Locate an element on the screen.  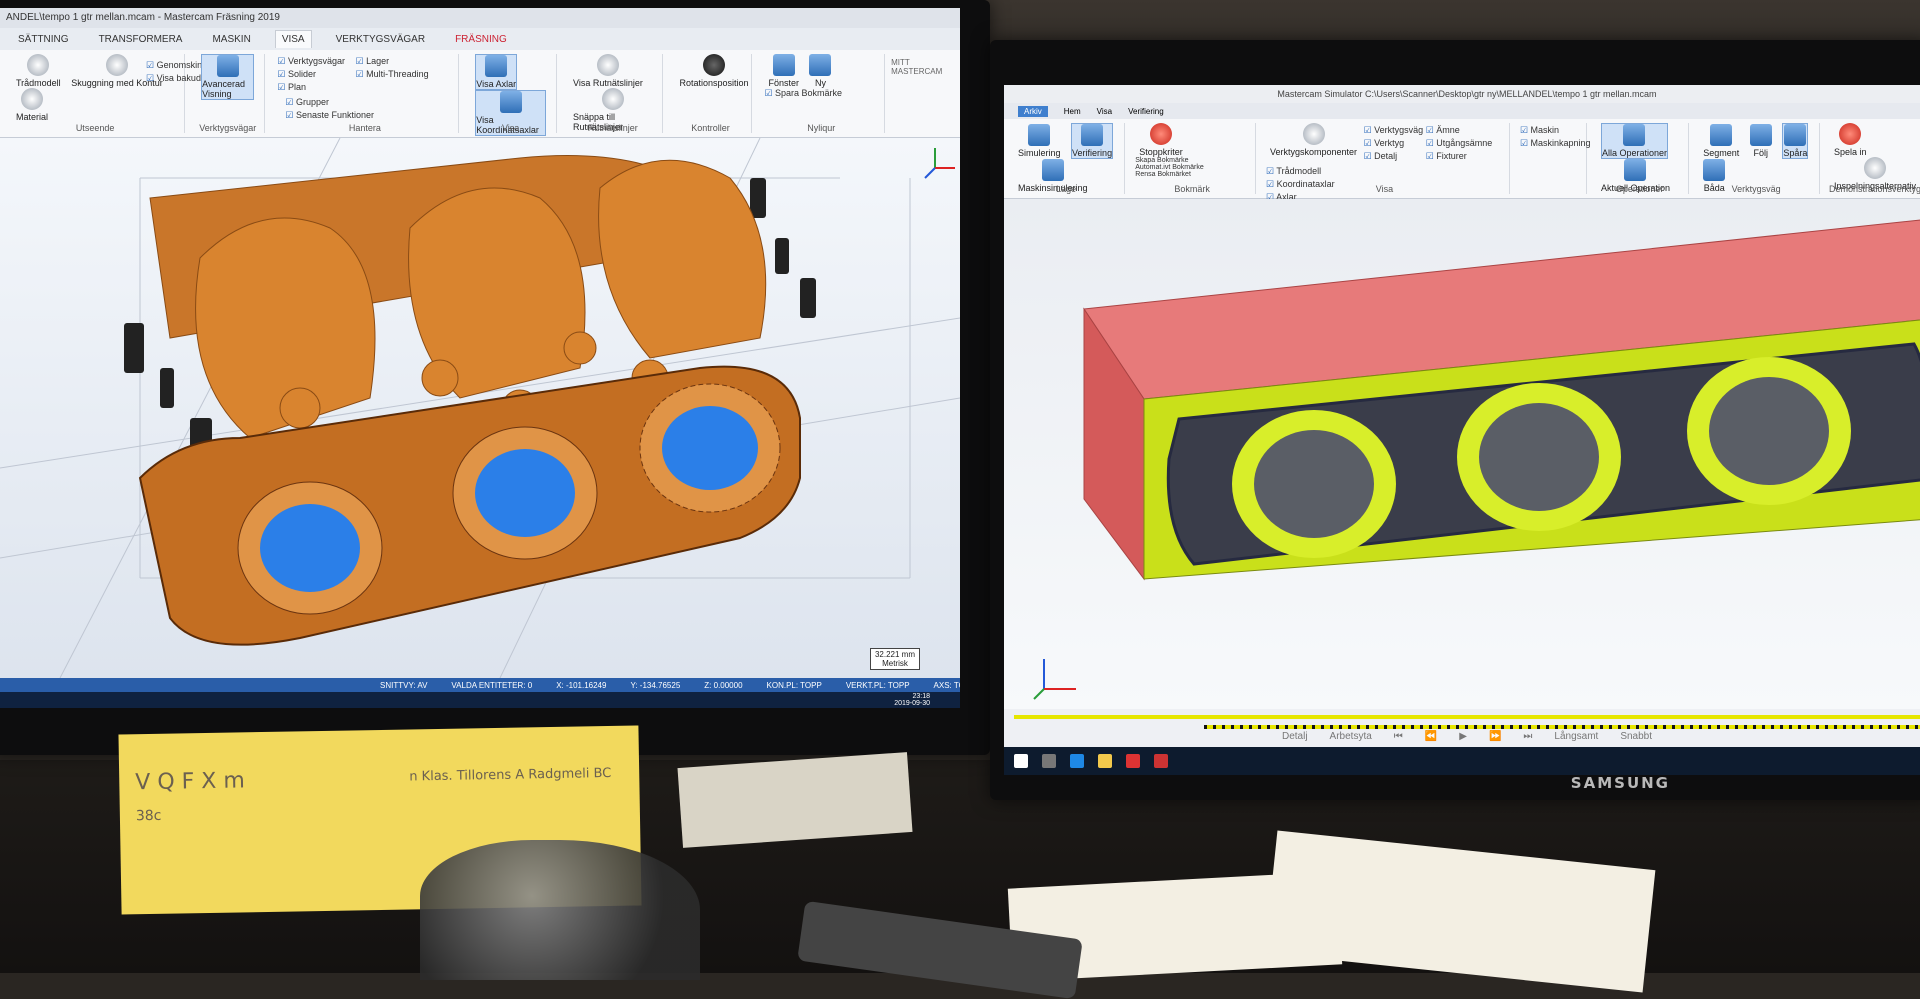
play-button: ▶ is located at coordinates (1463, 739).